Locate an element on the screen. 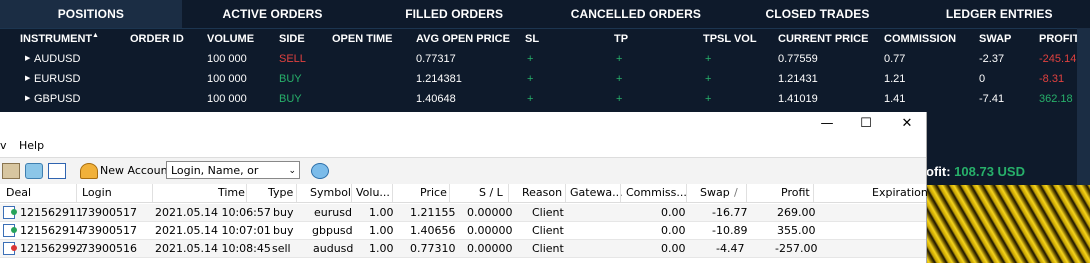 This screenshot has width=1090, height=263. col-deal: Deal is located at coordinates (18, 192).